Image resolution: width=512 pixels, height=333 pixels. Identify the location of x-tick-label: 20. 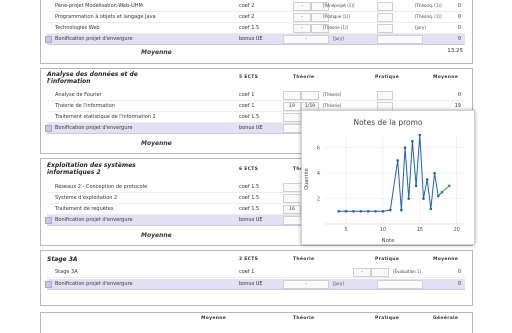
(456, 230).